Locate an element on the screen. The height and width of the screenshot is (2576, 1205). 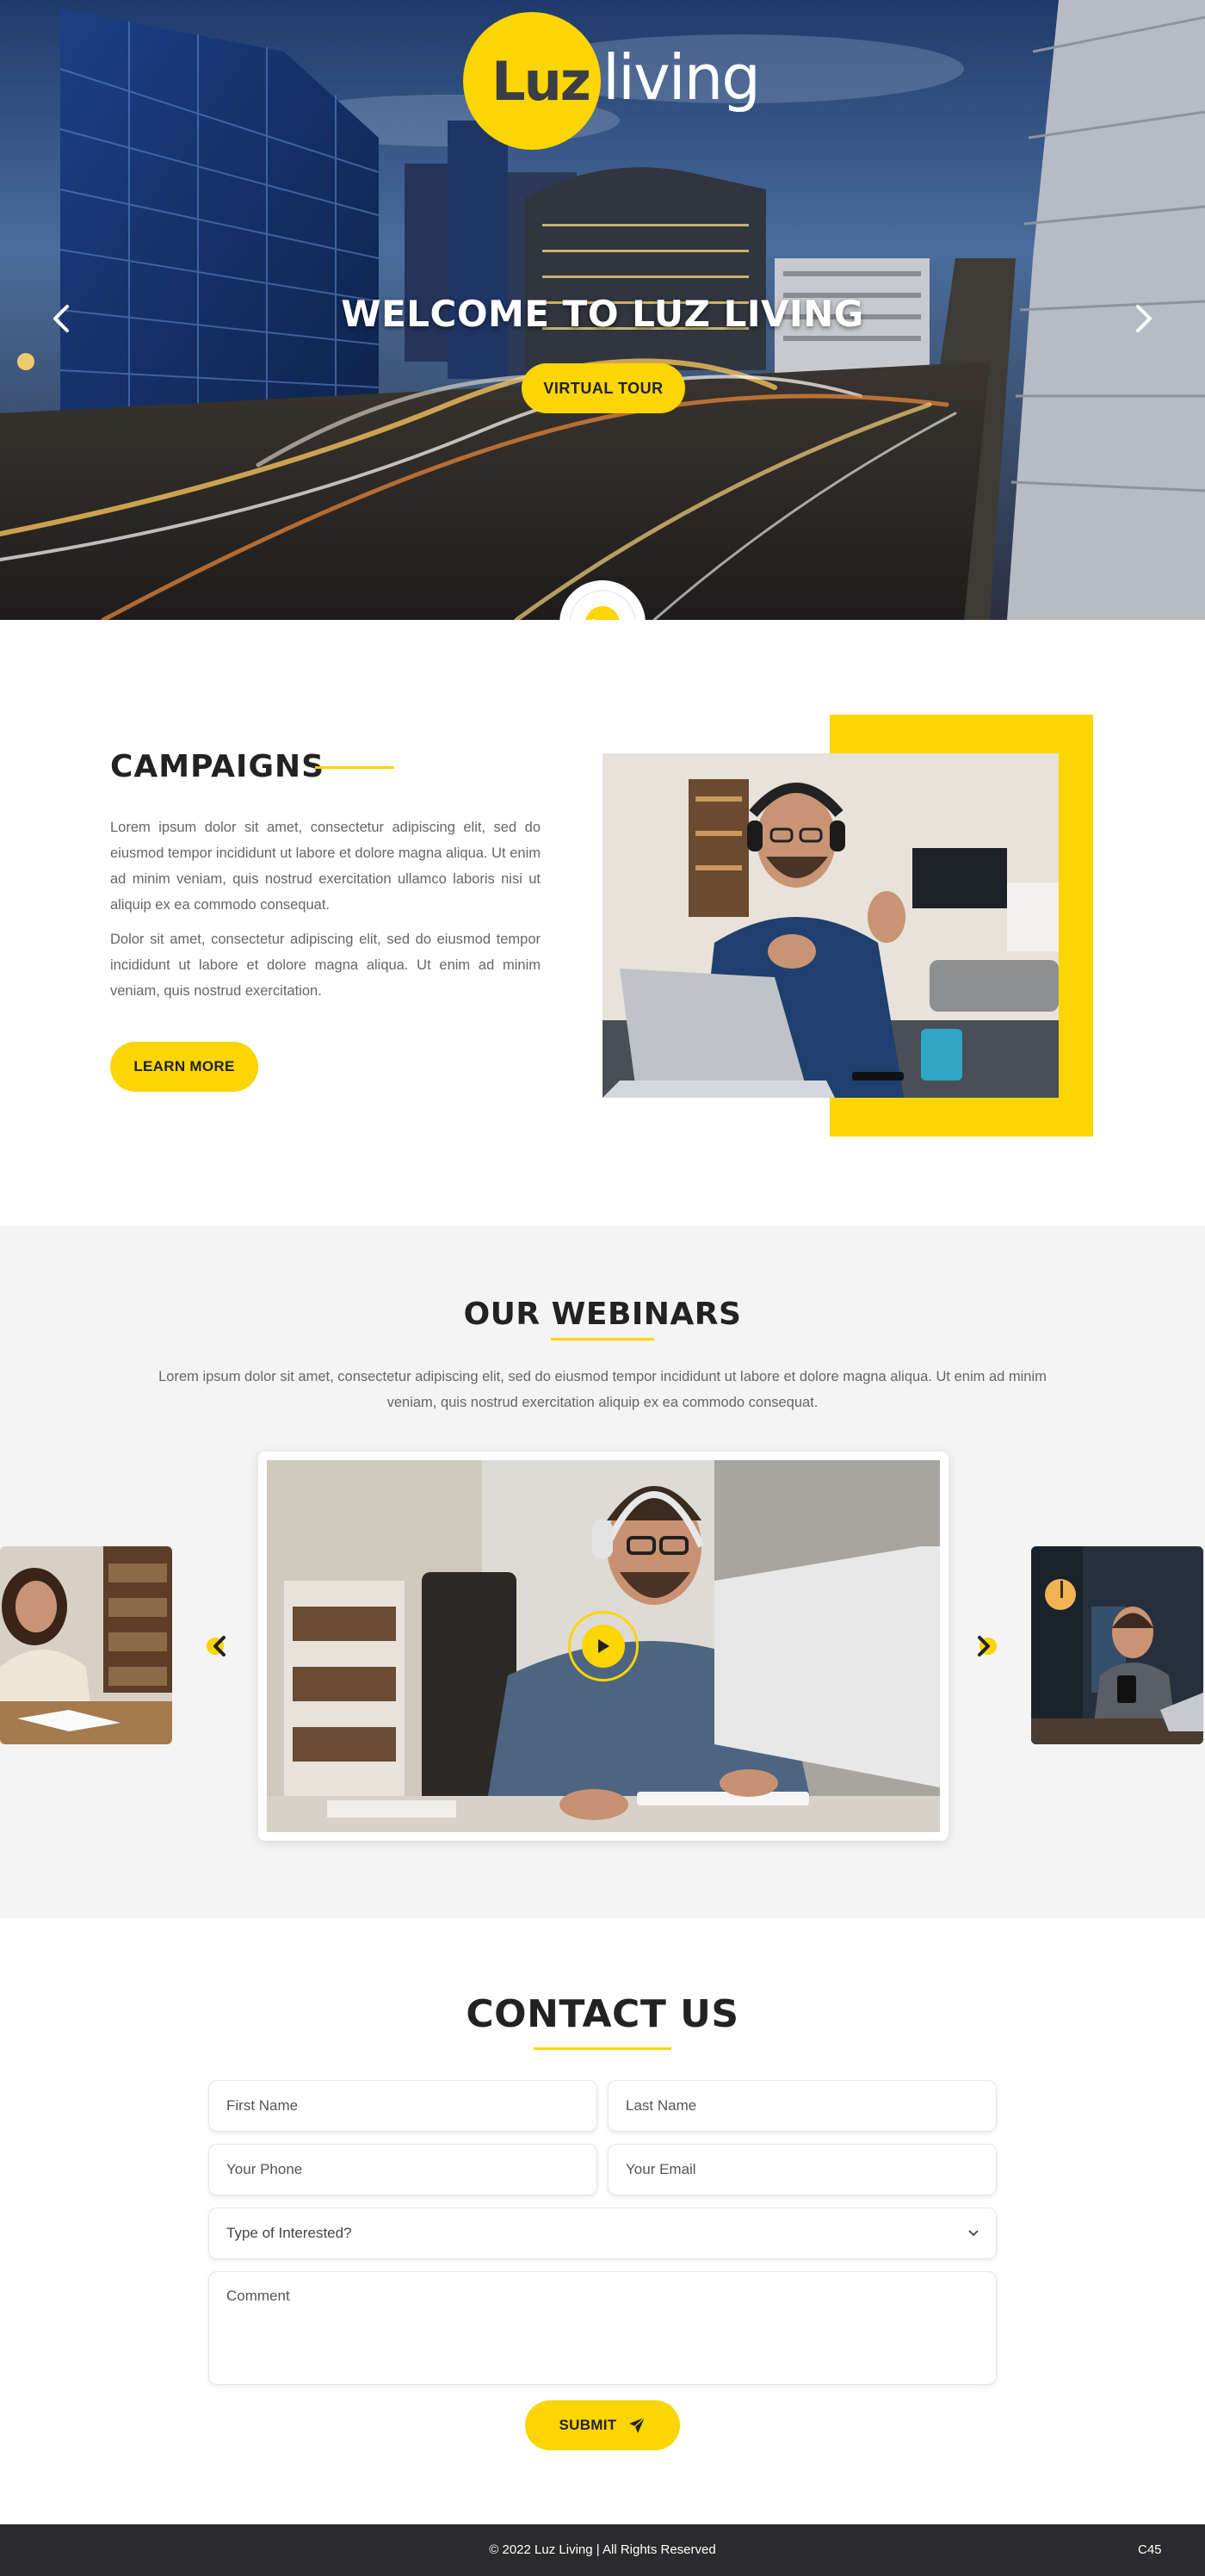
play-button is located at coordinates (604, 1646).